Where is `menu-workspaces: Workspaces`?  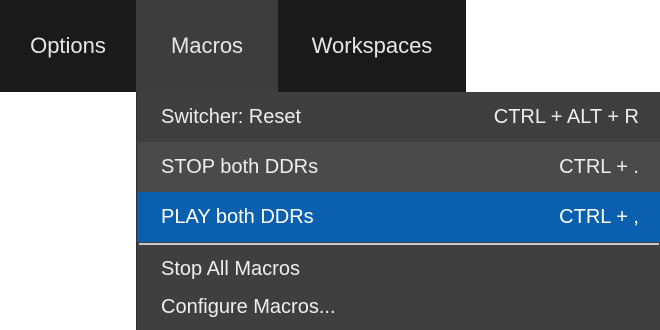
menu-workspaces: Workspaces is located at coordinates (372, 46).